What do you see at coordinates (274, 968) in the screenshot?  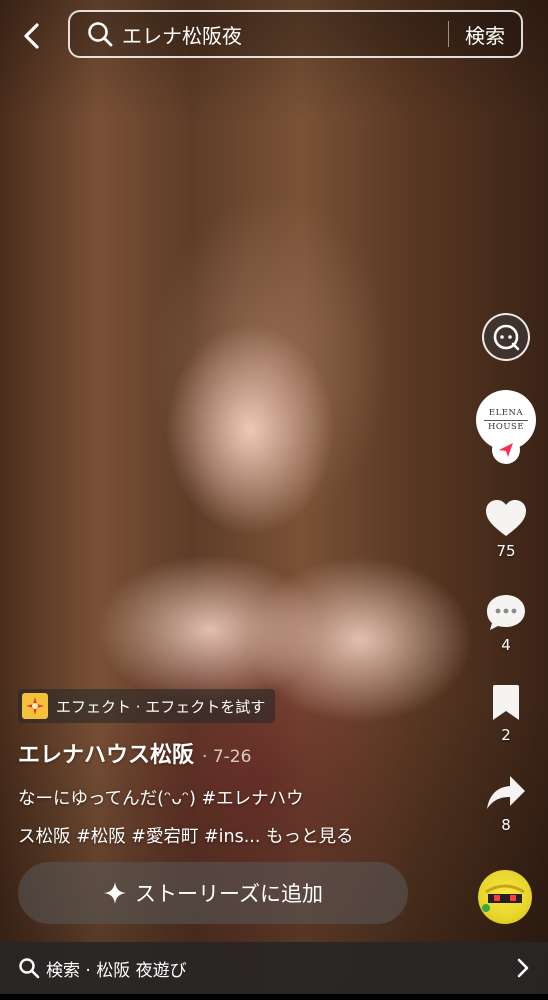 I see `related-search-bar: 検索 · 松阪 夜遊び` at bounding box center [274, 968].